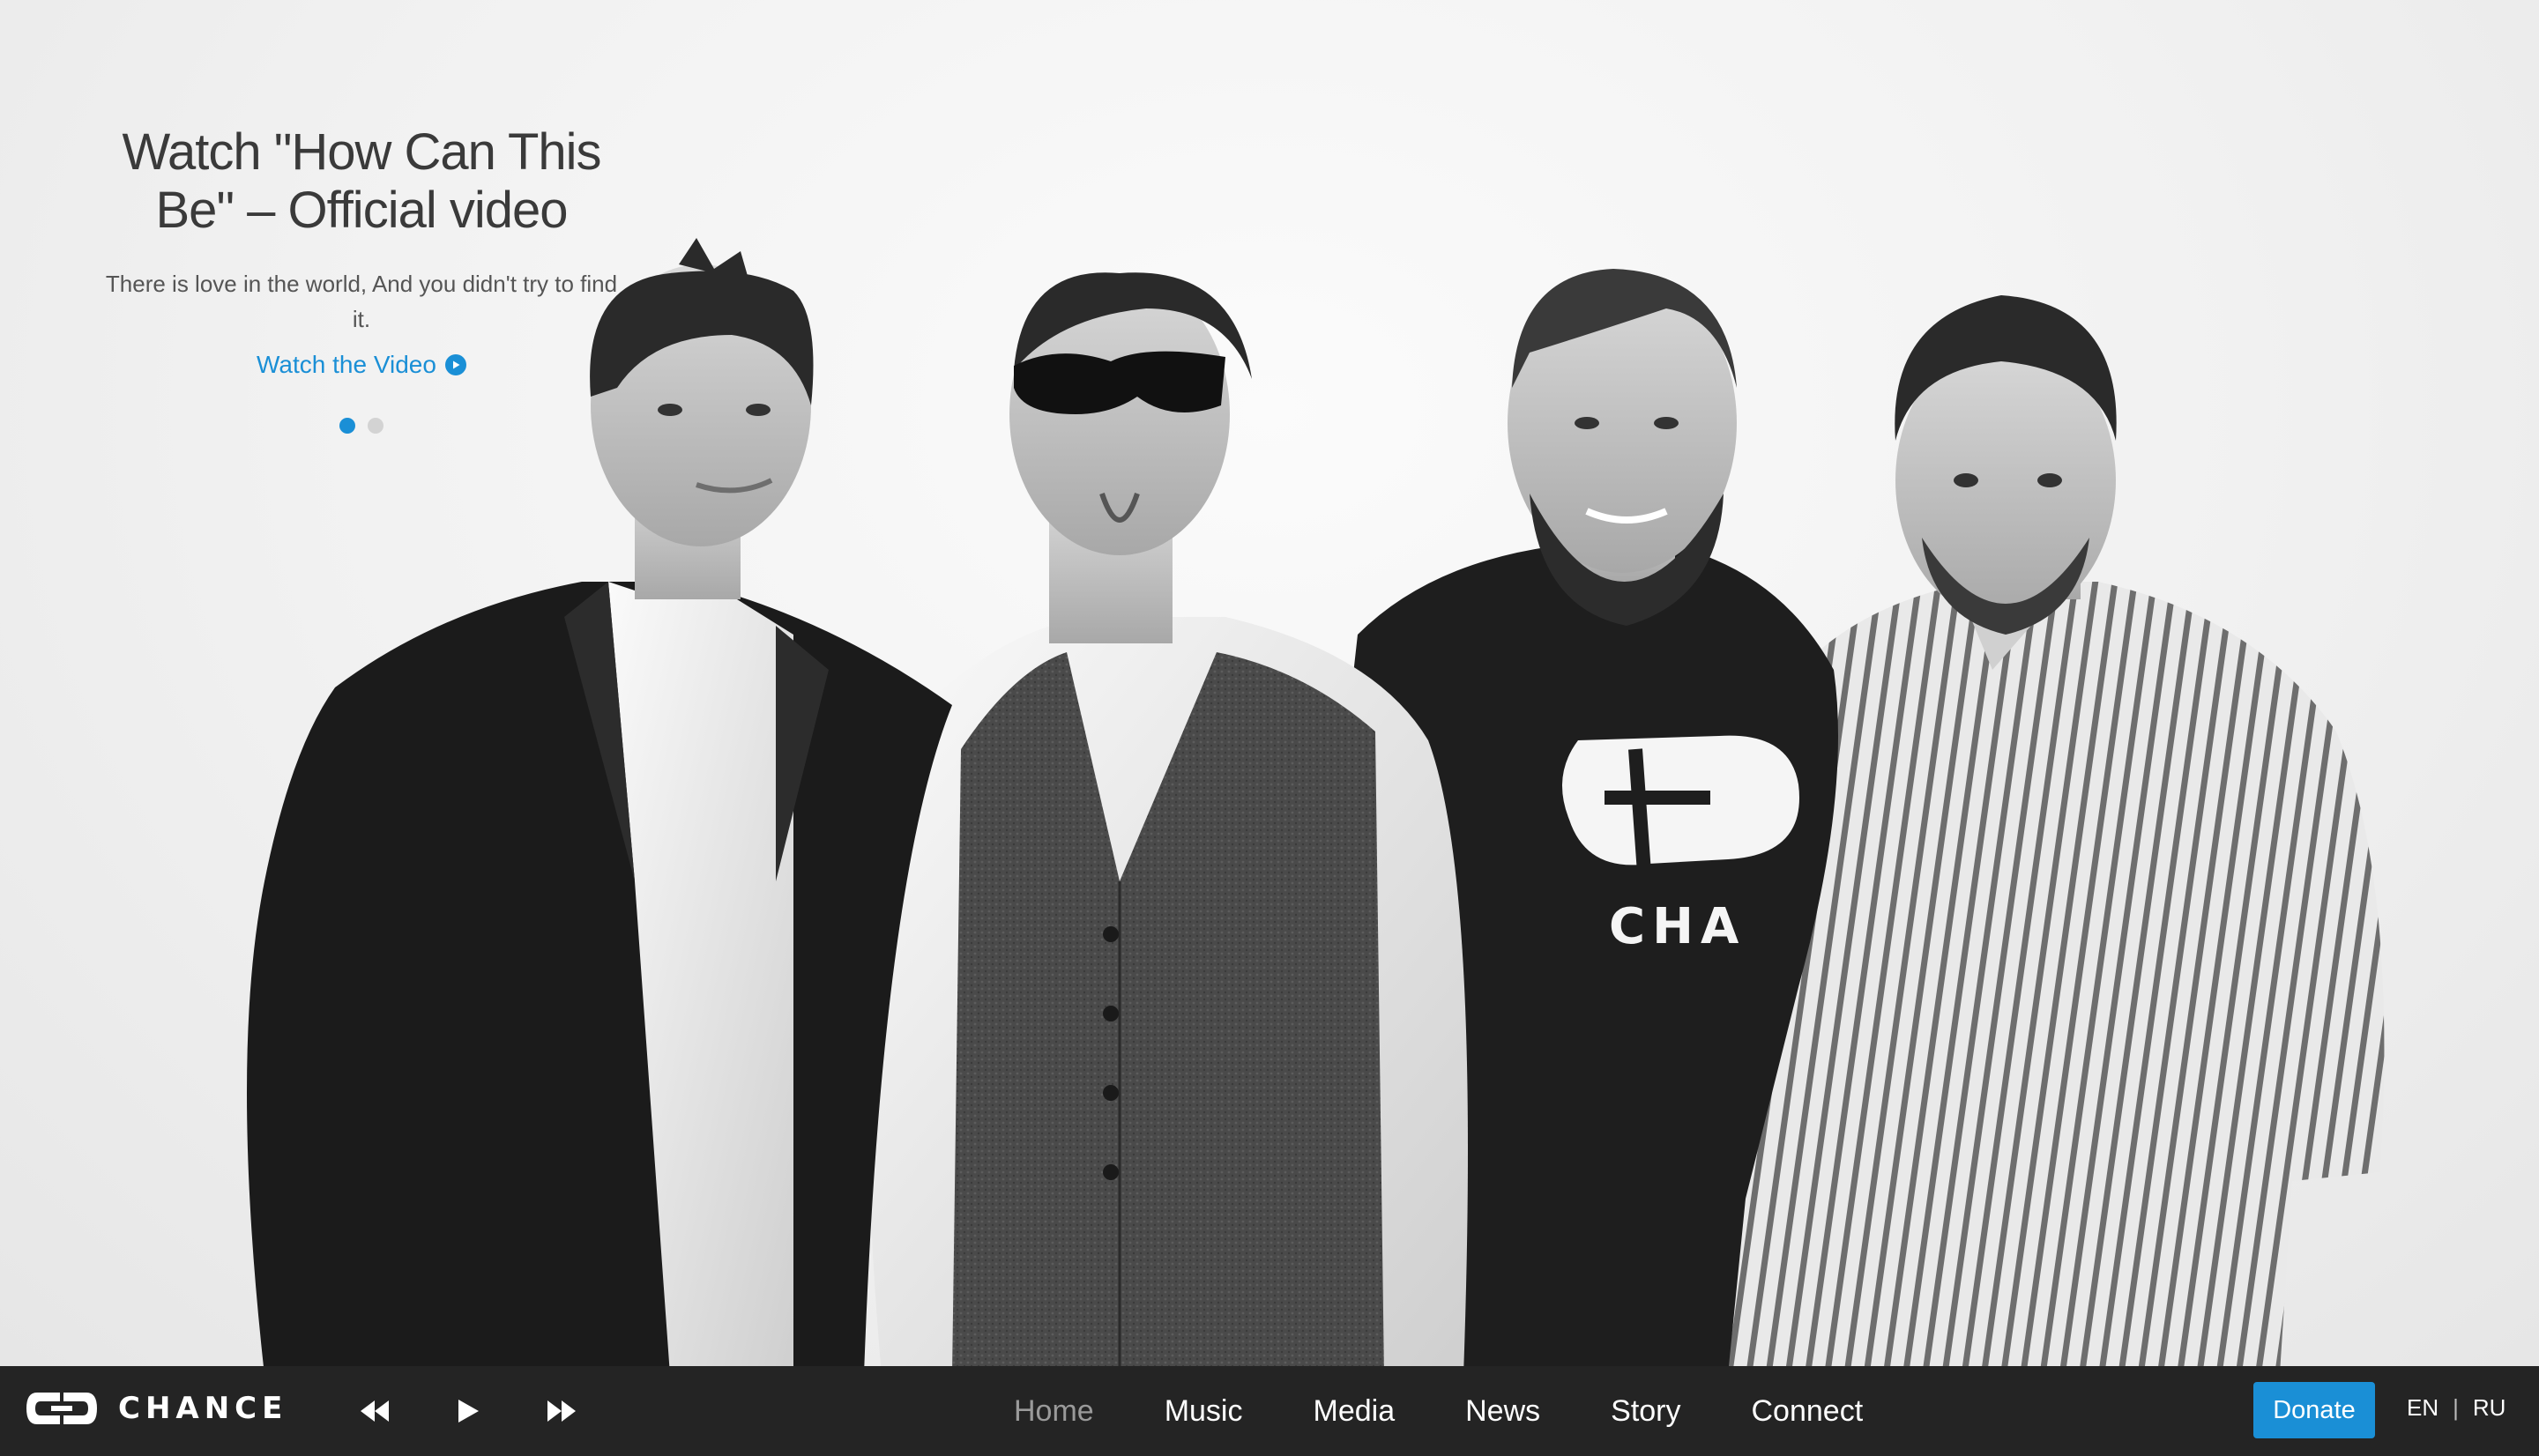 This screenshot has height=1456, width=2539. Describe the element at coordinates (1354, 1411) in the screenshot. I see `nav-item-media: Media` at that location.